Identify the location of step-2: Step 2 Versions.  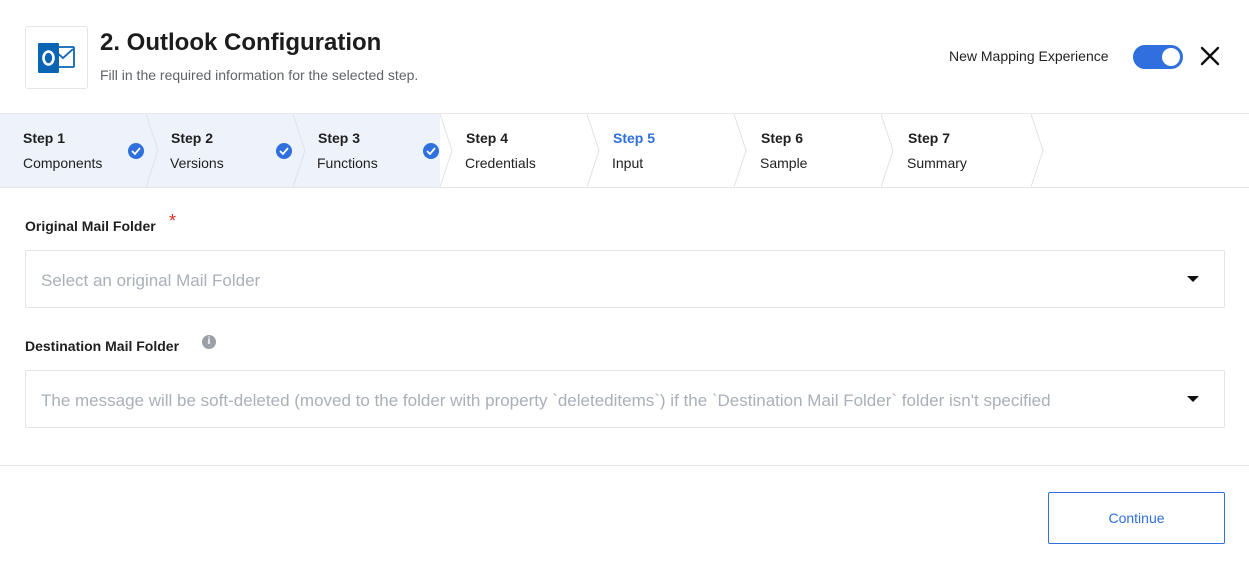
(220, 150).